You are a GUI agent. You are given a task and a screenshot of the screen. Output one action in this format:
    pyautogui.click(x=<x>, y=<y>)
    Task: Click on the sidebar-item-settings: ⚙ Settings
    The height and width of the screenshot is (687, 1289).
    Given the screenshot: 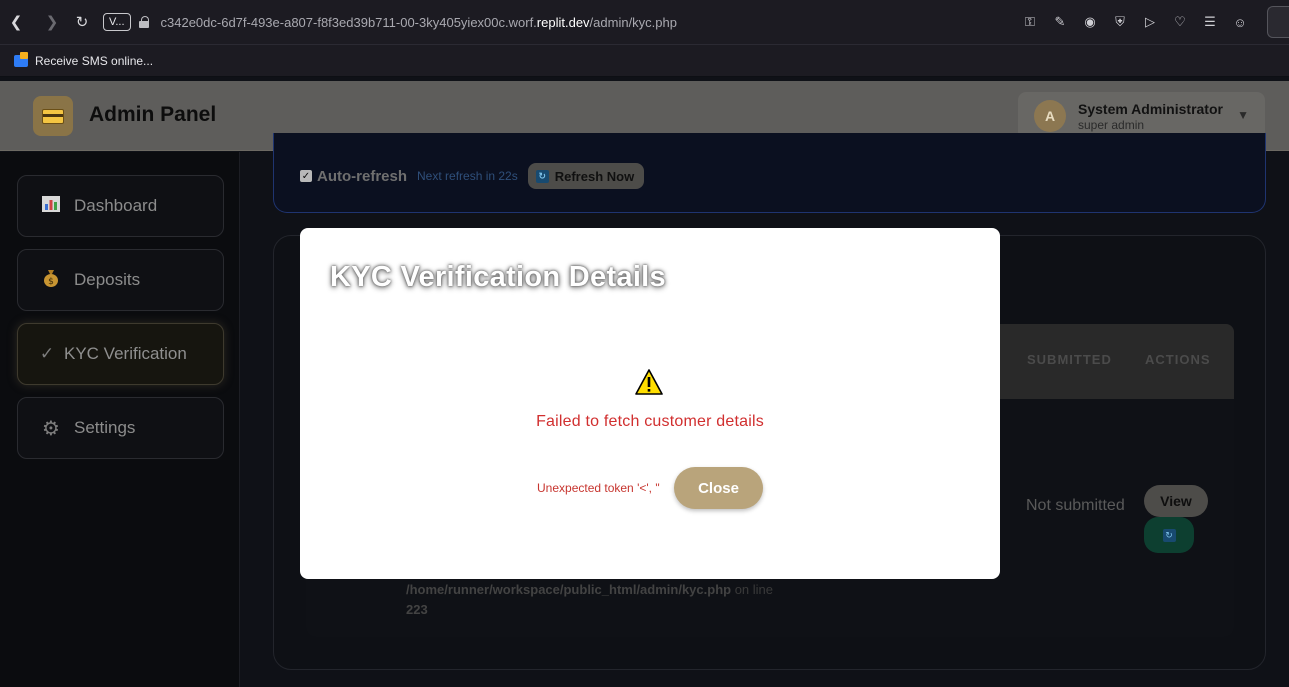 What is the action you would take?
    pyautogui.click(x=120, y=428)
    